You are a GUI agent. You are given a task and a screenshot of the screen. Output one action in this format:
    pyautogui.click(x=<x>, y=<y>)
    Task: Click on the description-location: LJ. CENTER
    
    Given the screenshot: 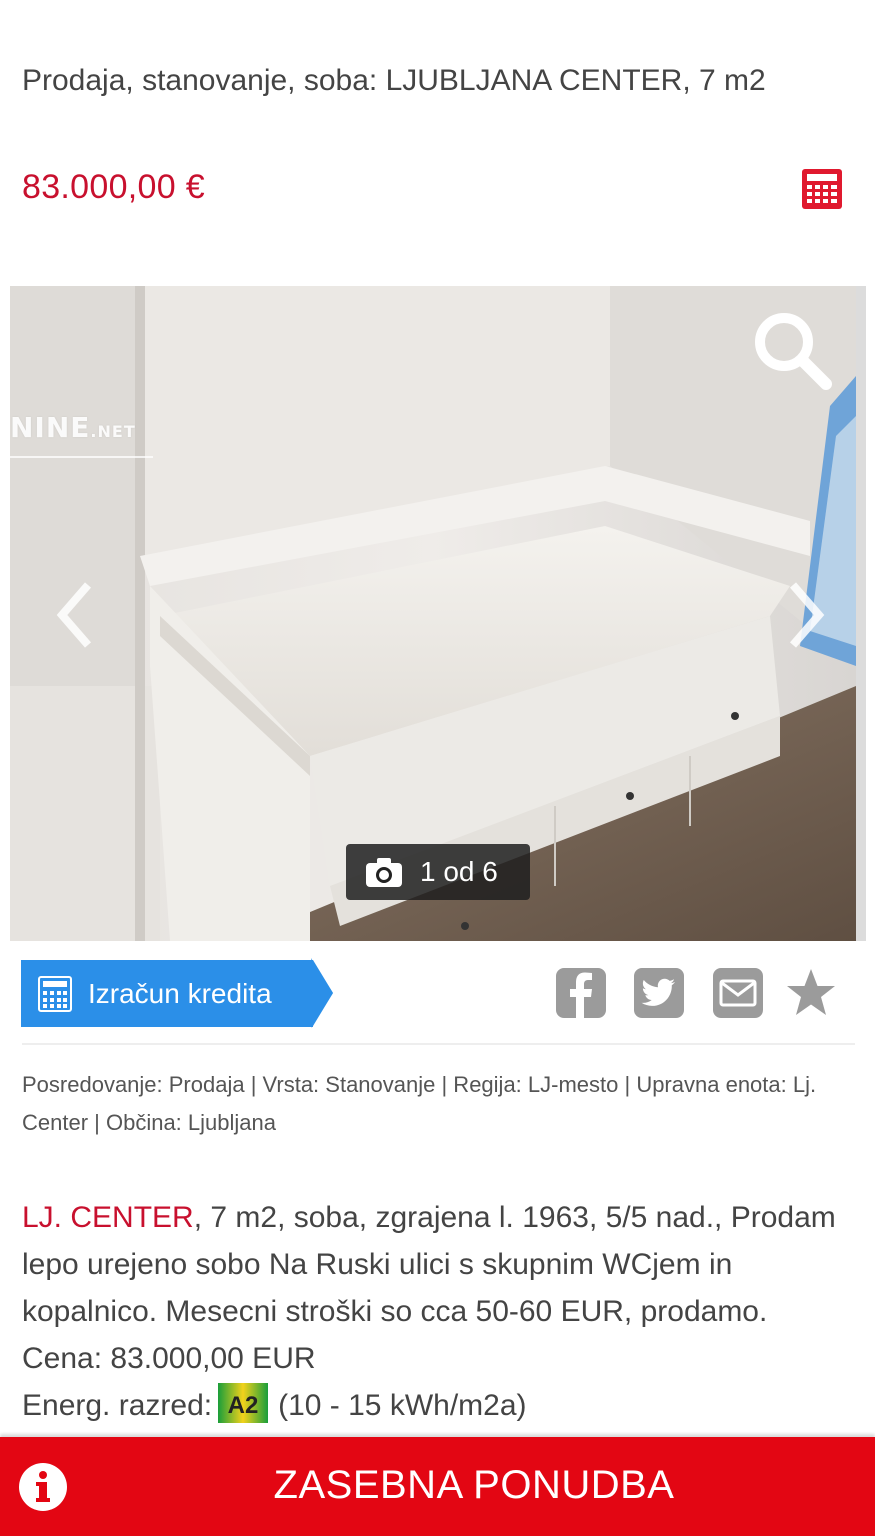 What is the action you would take?
    pyautogui.click(x=108, y=1217)
    